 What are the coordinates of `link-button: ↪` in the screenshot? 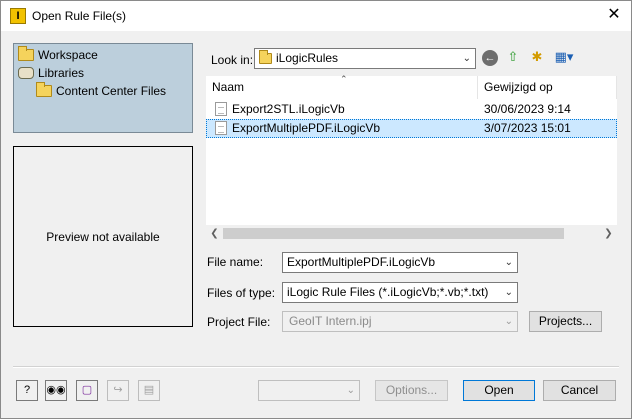 It's located at (118, 390).